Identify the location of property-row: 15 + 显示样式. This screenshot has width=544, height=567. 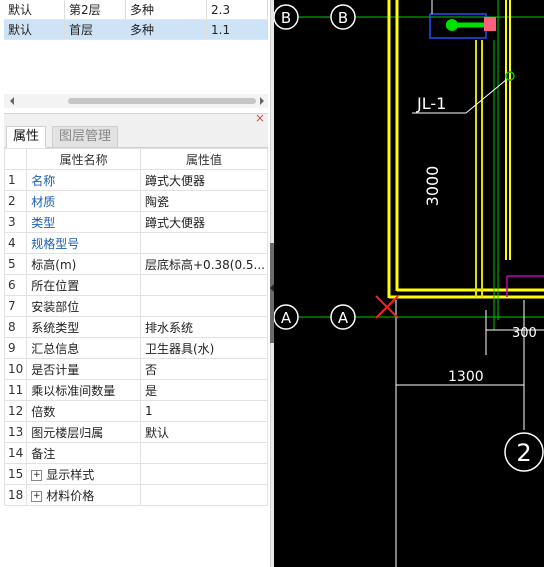
(135, 474).